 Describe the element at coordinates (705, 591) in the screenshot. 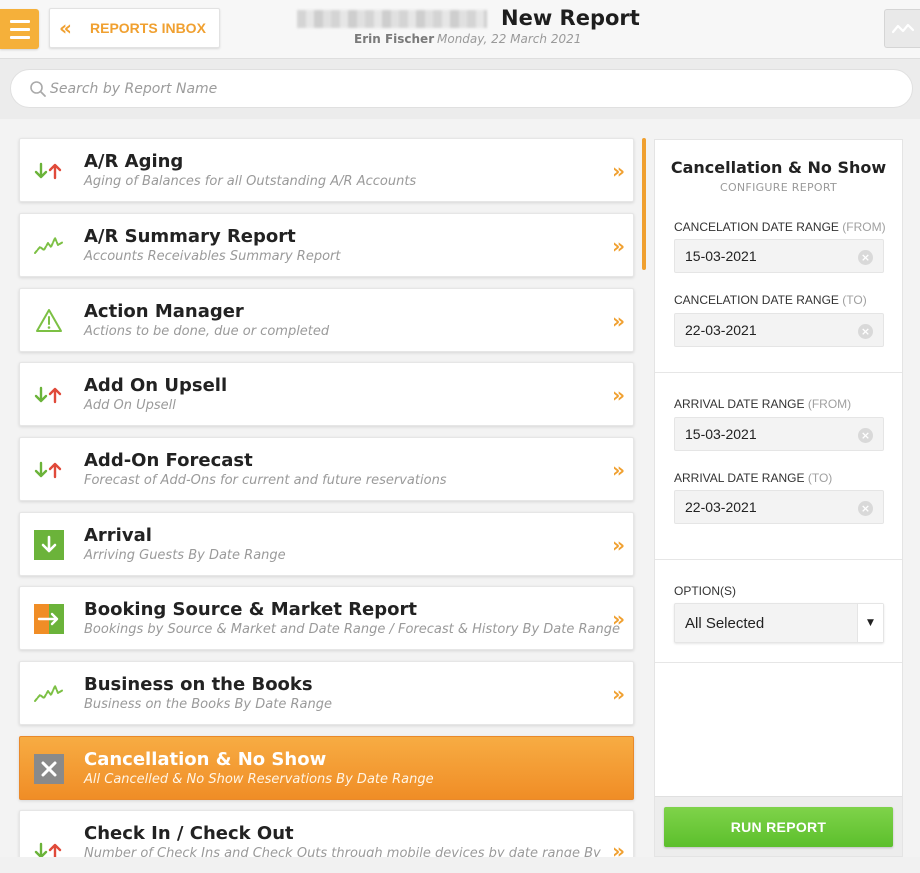

I see `options-label: OPTION(S)` at that location.